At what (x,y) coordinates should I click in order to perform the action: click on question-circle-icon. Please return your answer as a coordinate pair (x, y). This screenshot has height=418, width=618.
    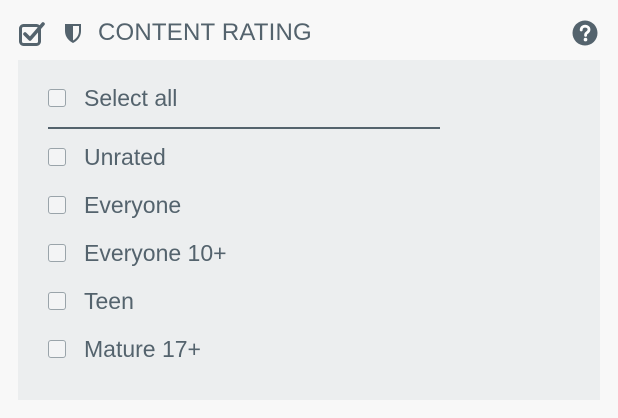
    Looking at the image, I should click on (585, 33).